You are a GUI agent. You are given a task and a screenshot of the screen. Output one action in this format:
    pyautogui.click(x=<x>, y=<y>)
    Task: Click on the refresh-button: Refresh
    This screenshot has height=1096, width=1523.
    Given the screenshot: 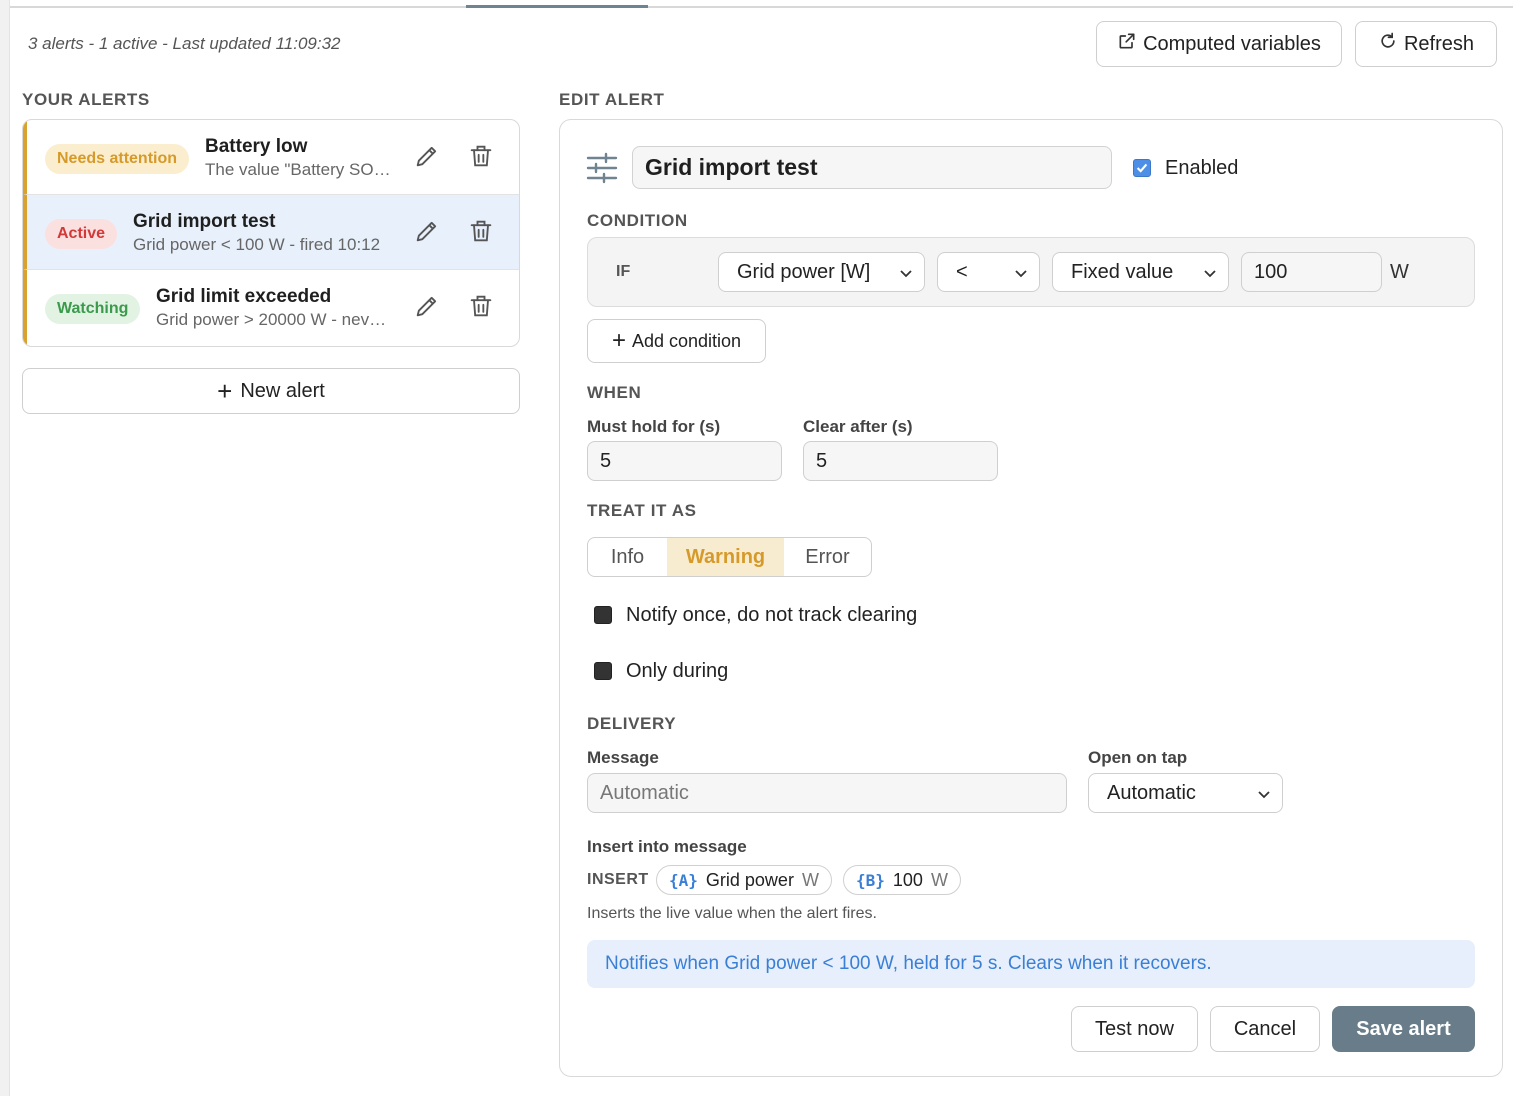 What is the action you would take?
    pyautogui.click(x=1426, y=44)
    